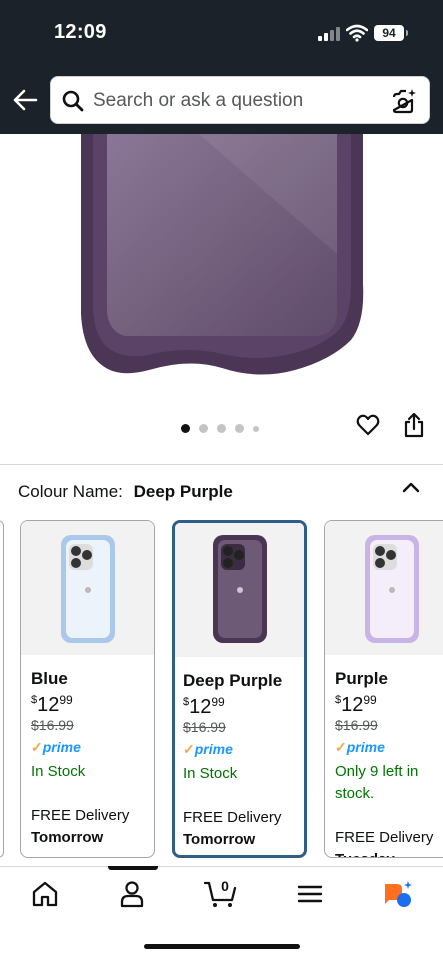 The width and height of the screenshot is (443, 960). Describe the element at coordinates (368, 425) in the screenshot. I see `heart-icon` at that location.